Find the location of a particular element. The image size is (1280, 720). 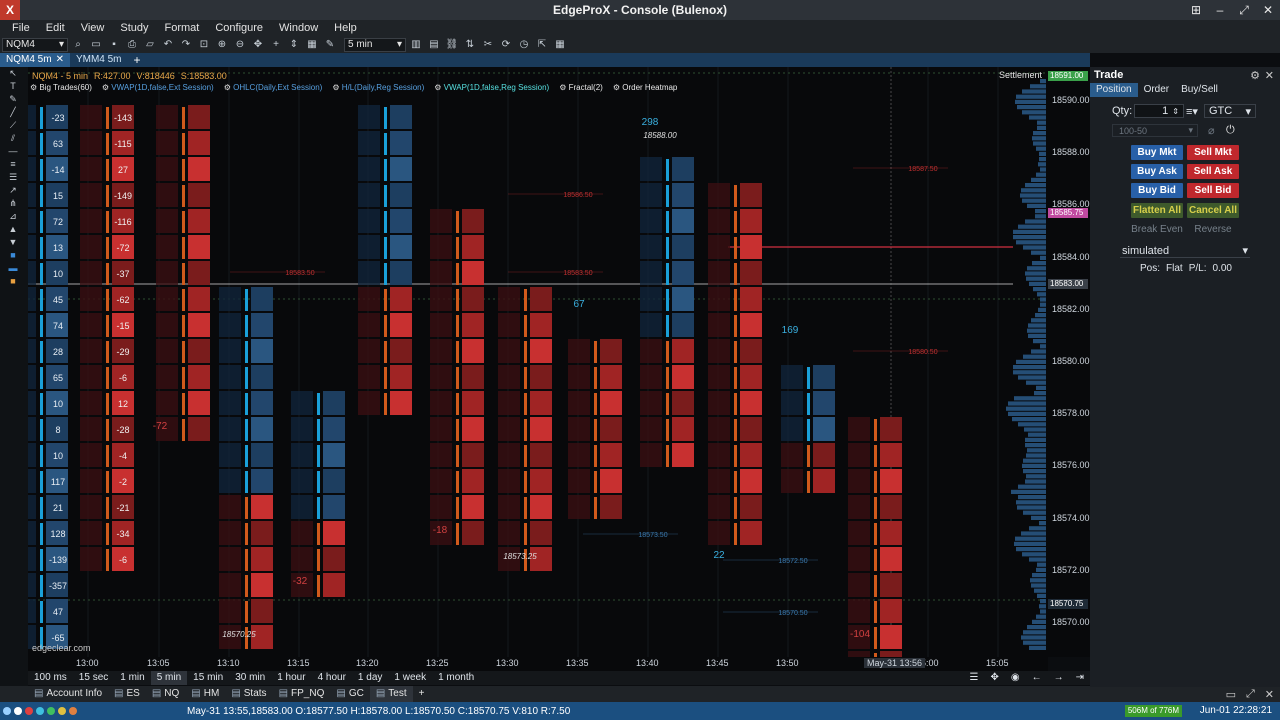

scale-icon: ⇕ is located at coordinates (294, 44).